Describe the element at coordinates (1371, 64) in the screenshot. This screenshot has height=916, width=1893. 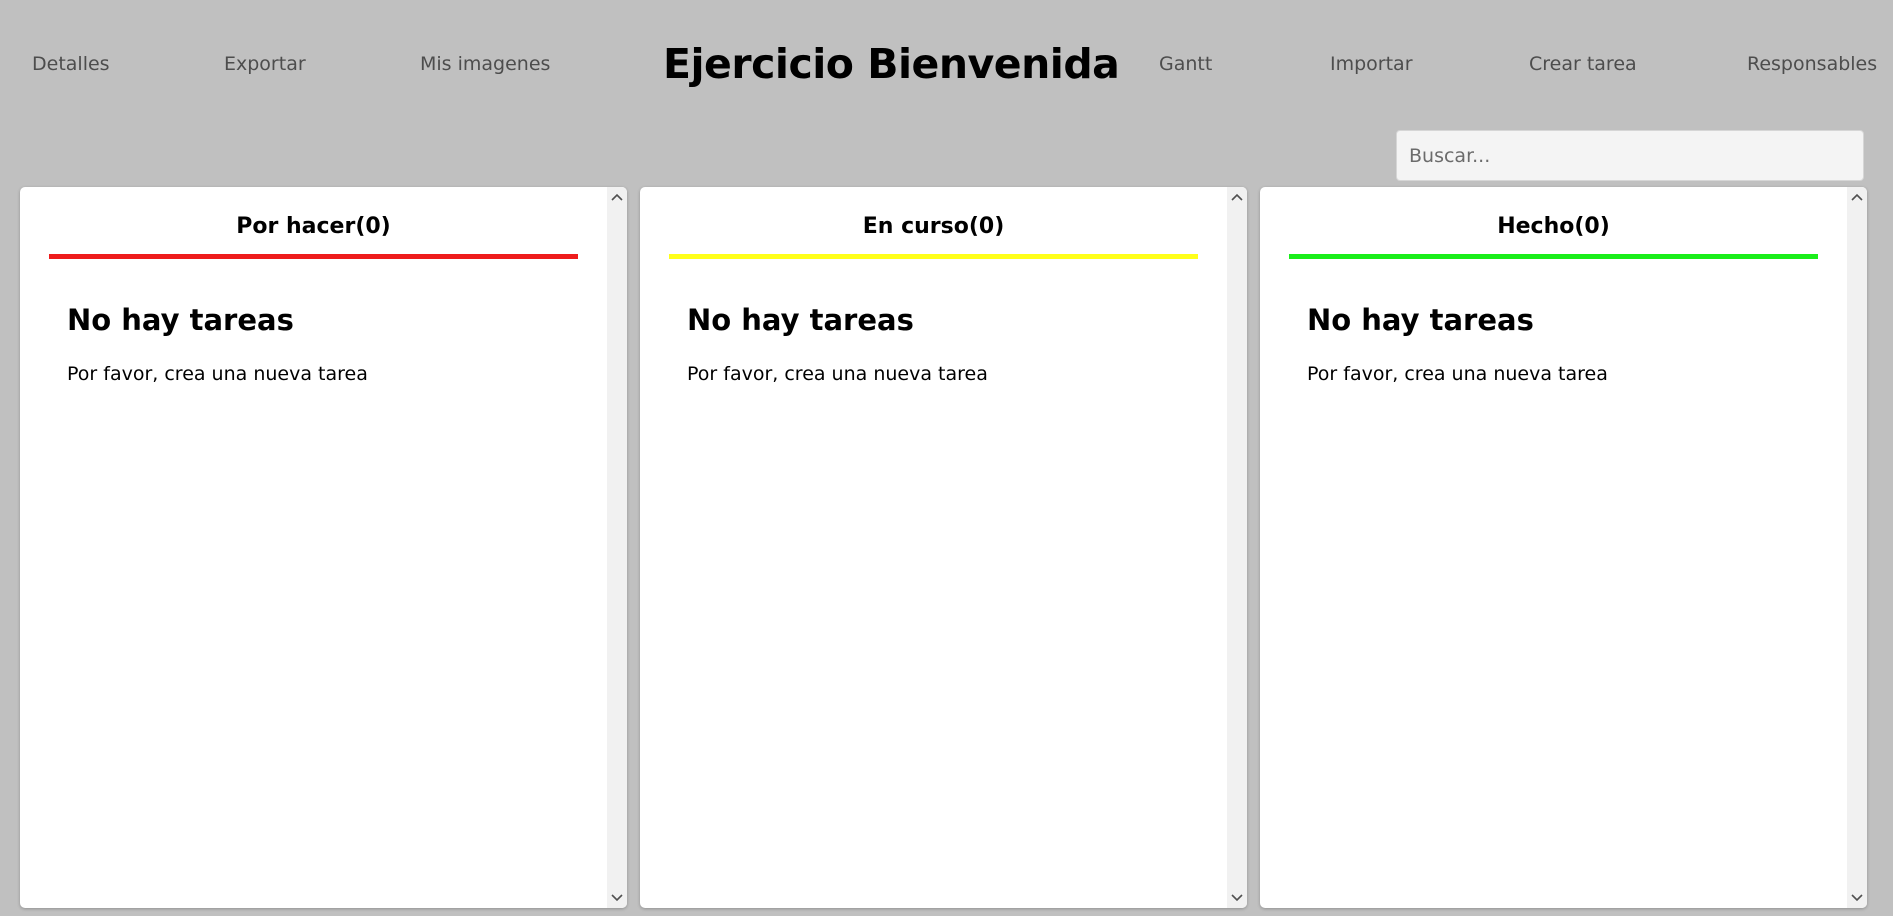
I see `nav-link-importar: Importar` at that location.